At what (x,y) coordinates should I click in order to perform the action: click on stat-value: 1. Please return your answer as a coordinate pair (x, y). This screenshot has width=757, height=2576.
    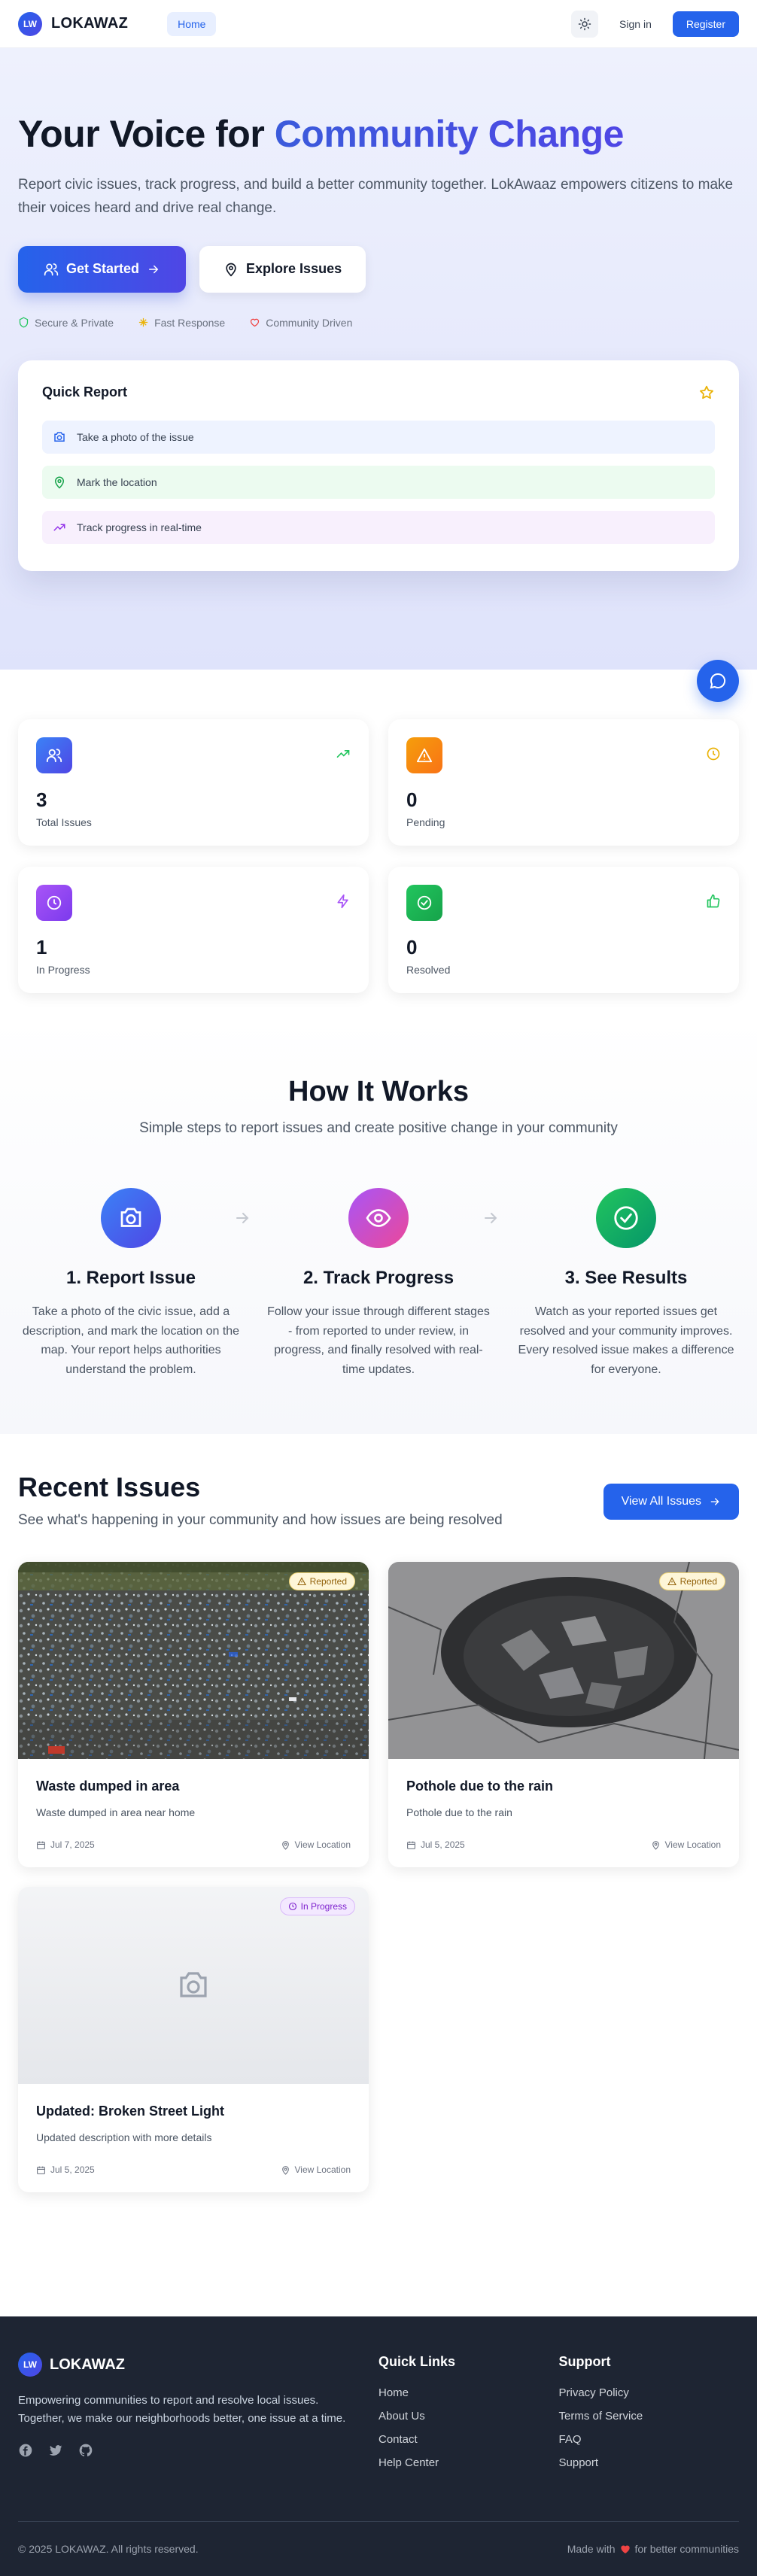
    Looking at the image, I should click on (41, 947).